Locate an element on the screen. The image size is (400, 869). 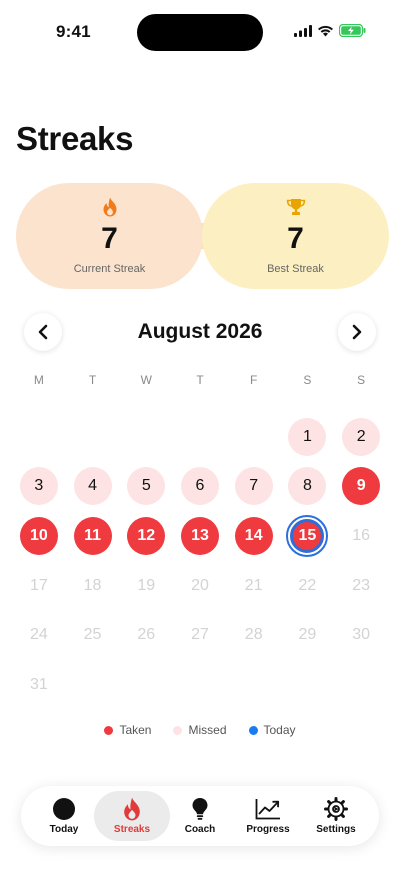
calendar-cell: 9 is located at coordinates (361, 487).